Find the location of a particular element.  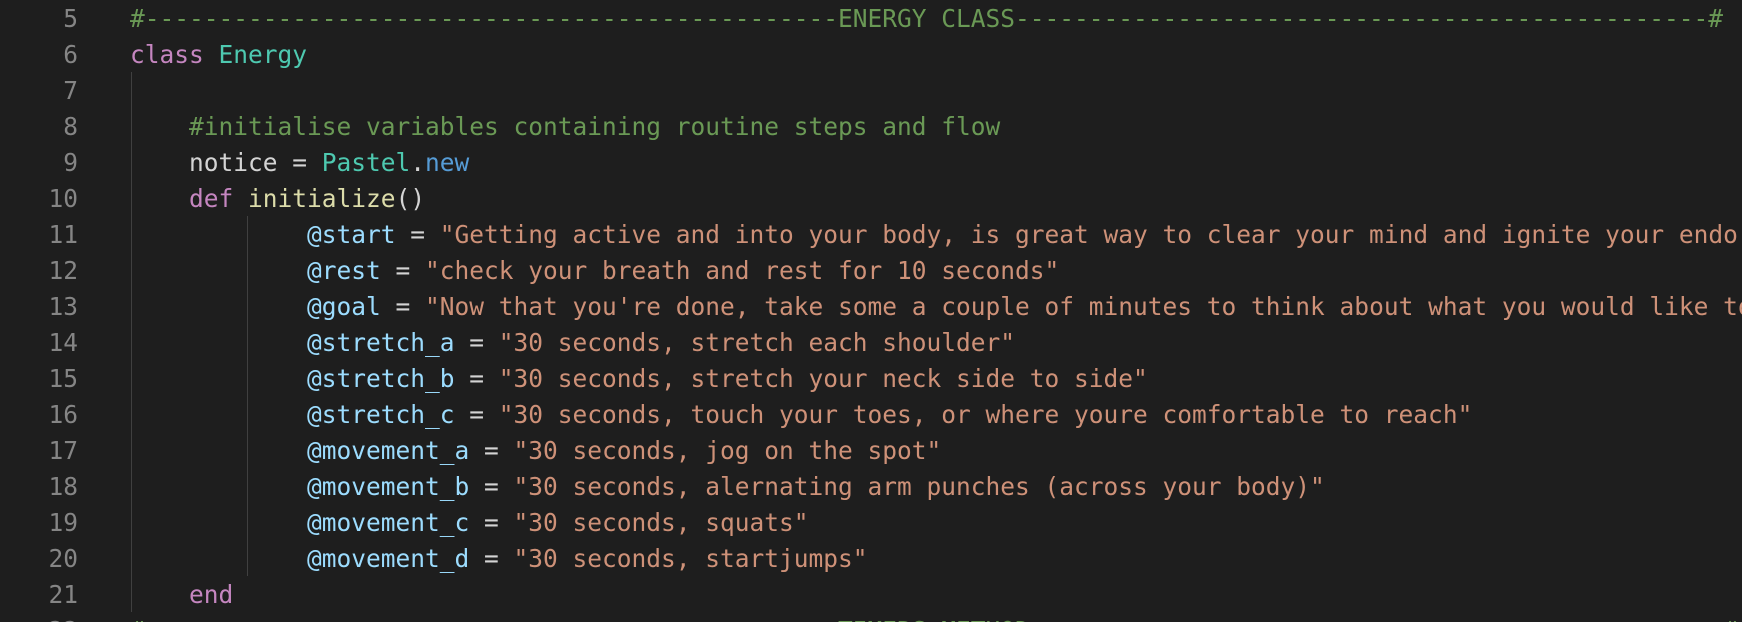

code-token: "30 seconds, stretch each shoulder" is located at coordinates (757, 342).